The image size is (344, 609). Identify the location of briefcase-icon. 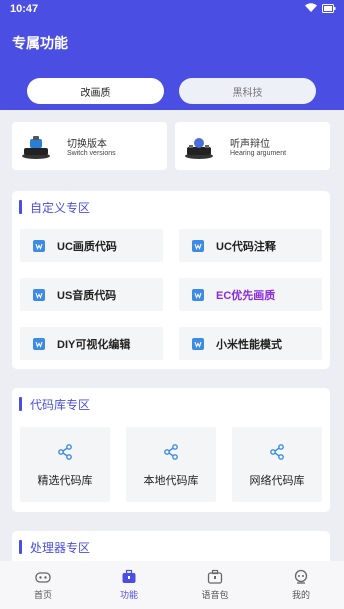
(215, 576).